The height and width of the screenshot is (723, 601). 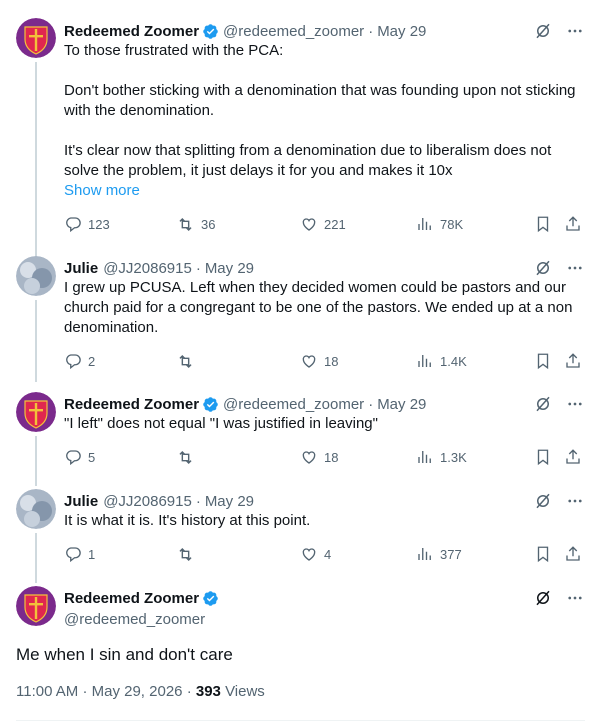 I want to click on reply-button: 2, so click(x=79, y=361).